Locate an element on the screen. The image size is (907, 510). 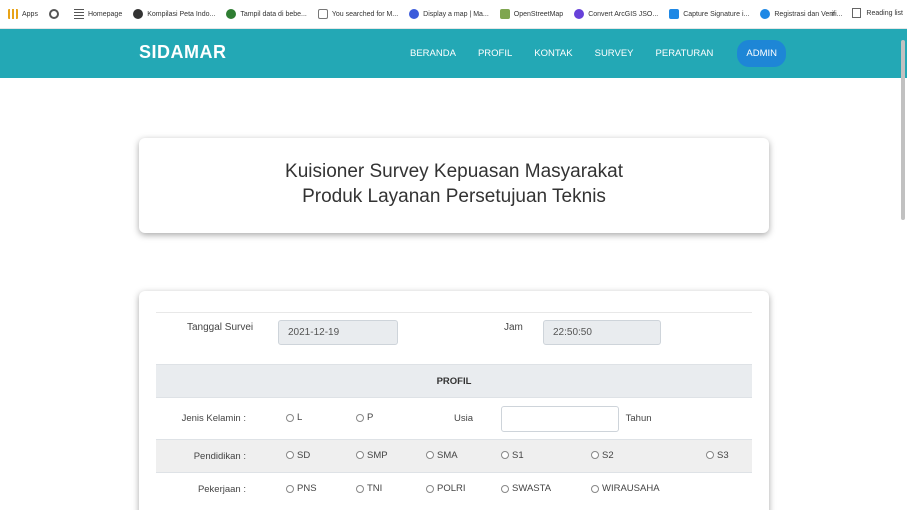
nav-peraturan: PERATURAN is located at coordinates (685, 53).